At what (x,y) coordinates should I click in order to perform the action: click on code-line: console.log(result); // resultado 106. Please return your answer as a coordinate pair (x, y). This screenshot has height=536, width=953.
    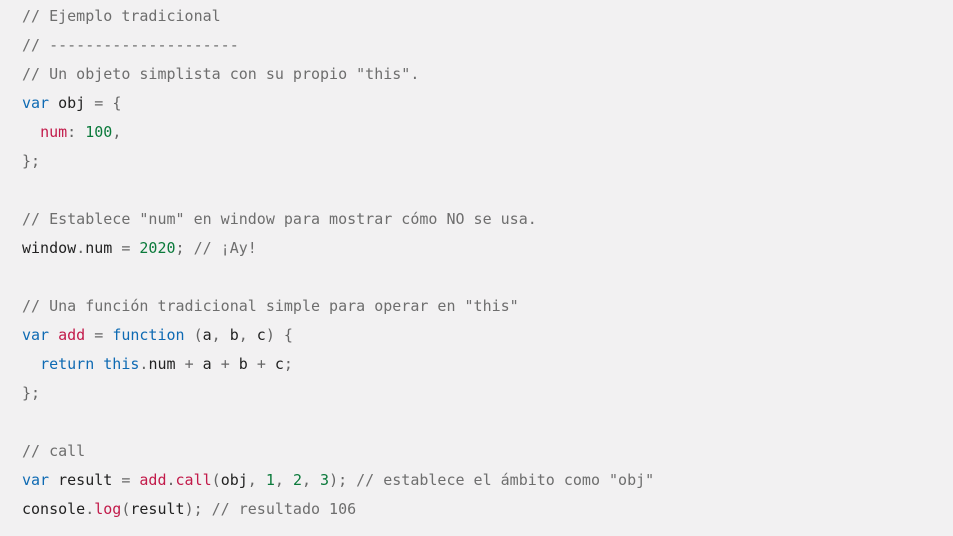
    Looking at the image, I should click on (487, 513).